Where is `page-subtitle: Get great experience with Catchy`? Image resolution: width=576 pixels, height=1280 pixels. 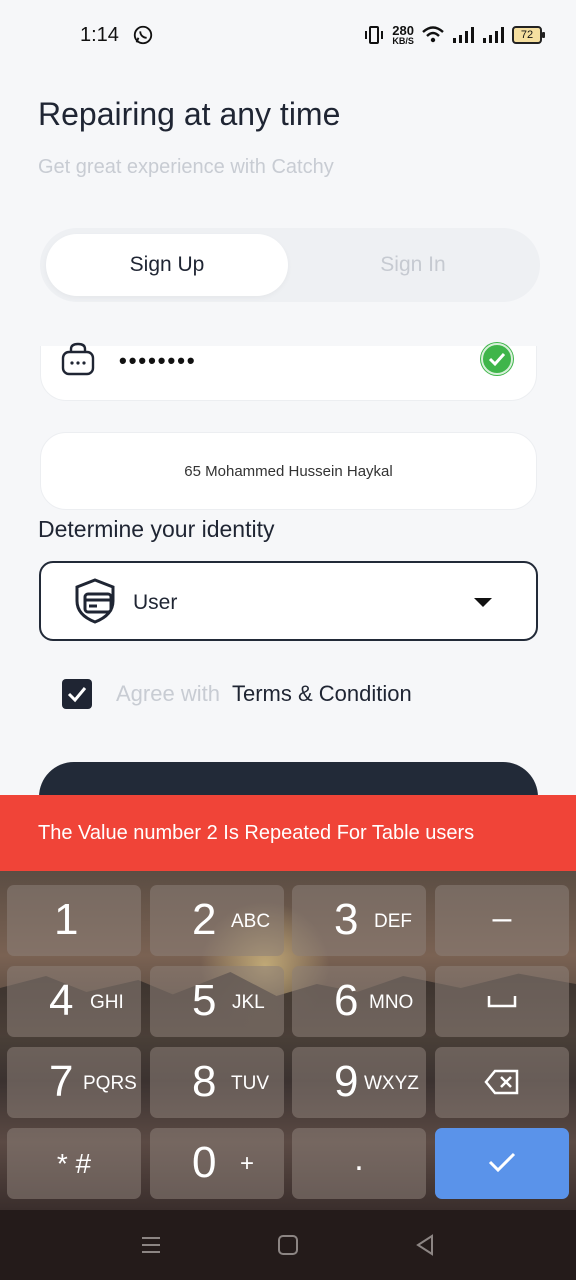
page-subtitle: Get great experience with Catchy is located at coordinates (186, 167).